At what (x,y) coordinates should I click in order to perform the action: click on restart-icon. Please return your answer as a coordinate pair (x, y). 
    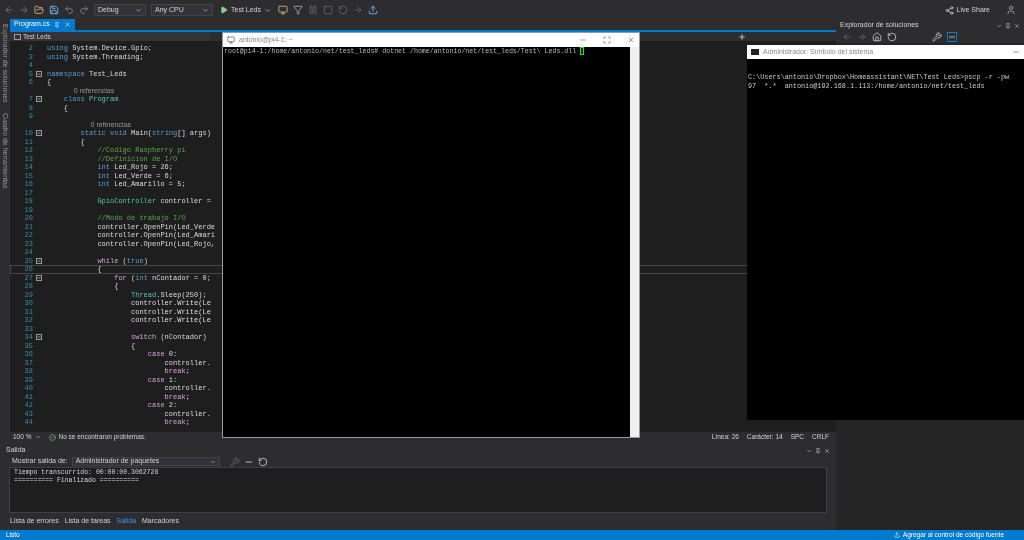
    Looking at the image, I should click on (342, 10).